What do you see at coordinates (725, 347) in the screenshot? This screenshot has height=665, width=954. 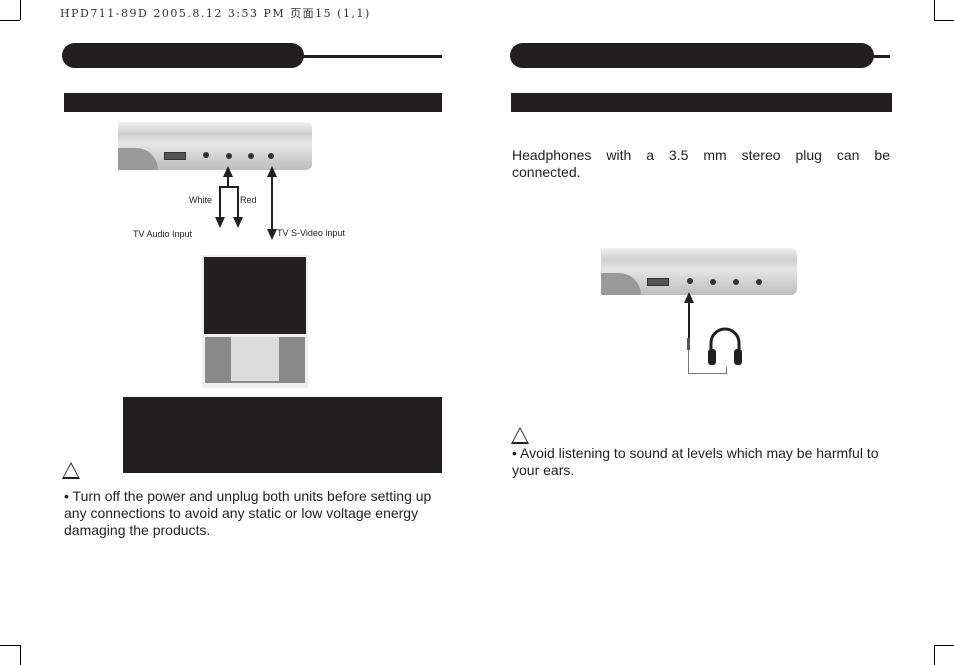 I see `headphones-icon` at bounding box center [725, 347].